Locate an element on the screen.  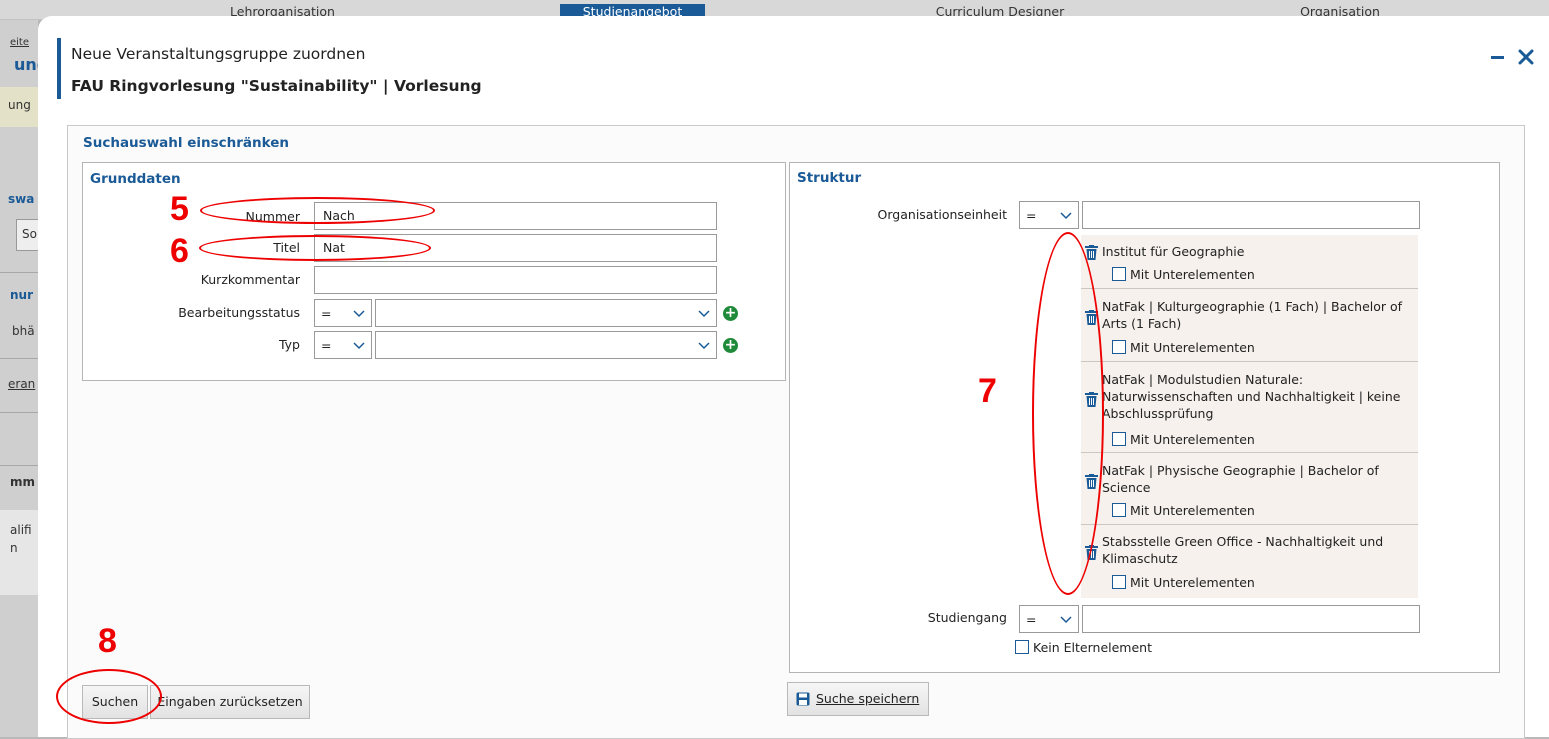
bg-fragment: alifi is located at coordinates (21, 530).